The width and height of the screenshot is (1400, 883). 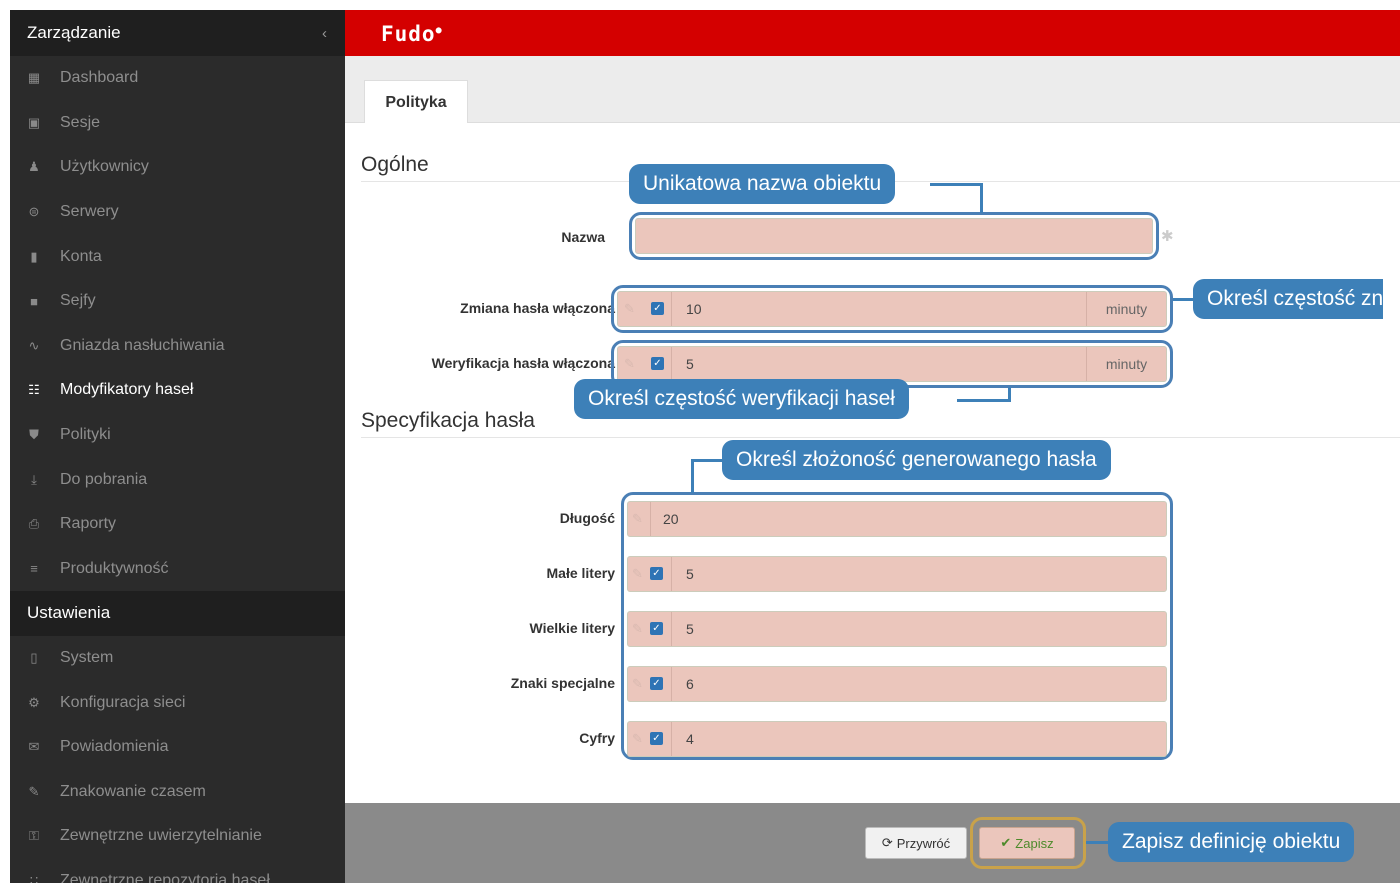 What do you see at coordinates (123, 702) in the screenshot?
I see `sidebar-item-label: Konfiguracja sieci` at bounding box center [123, 702].